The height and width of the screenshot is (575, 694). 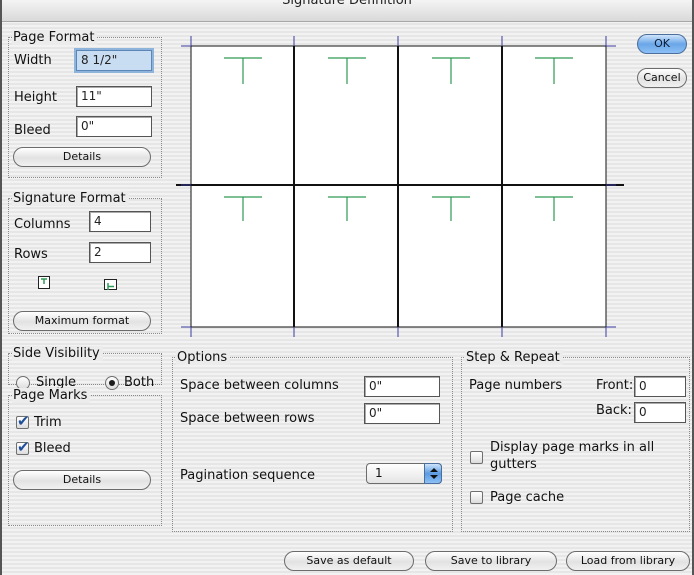 I want to click on height-field: 11", so click(x=114, y=96).